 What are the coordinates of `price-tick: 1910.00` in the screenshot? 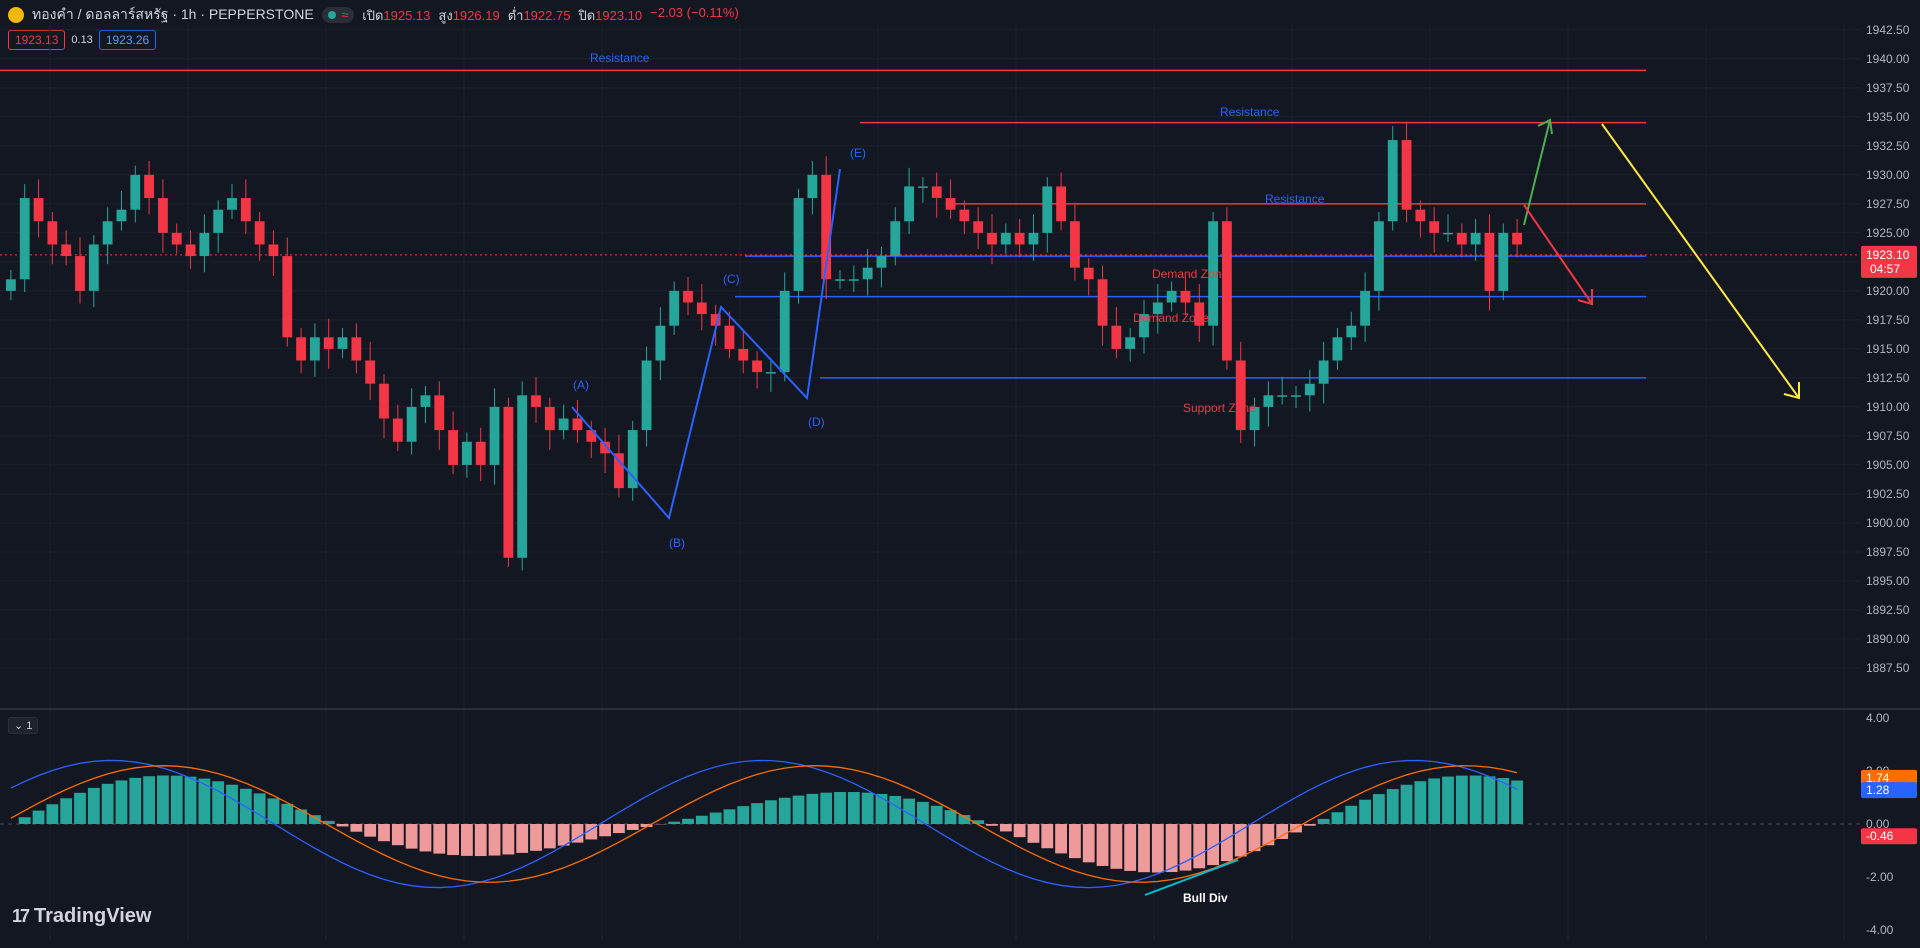 It's located at (1888, 407).